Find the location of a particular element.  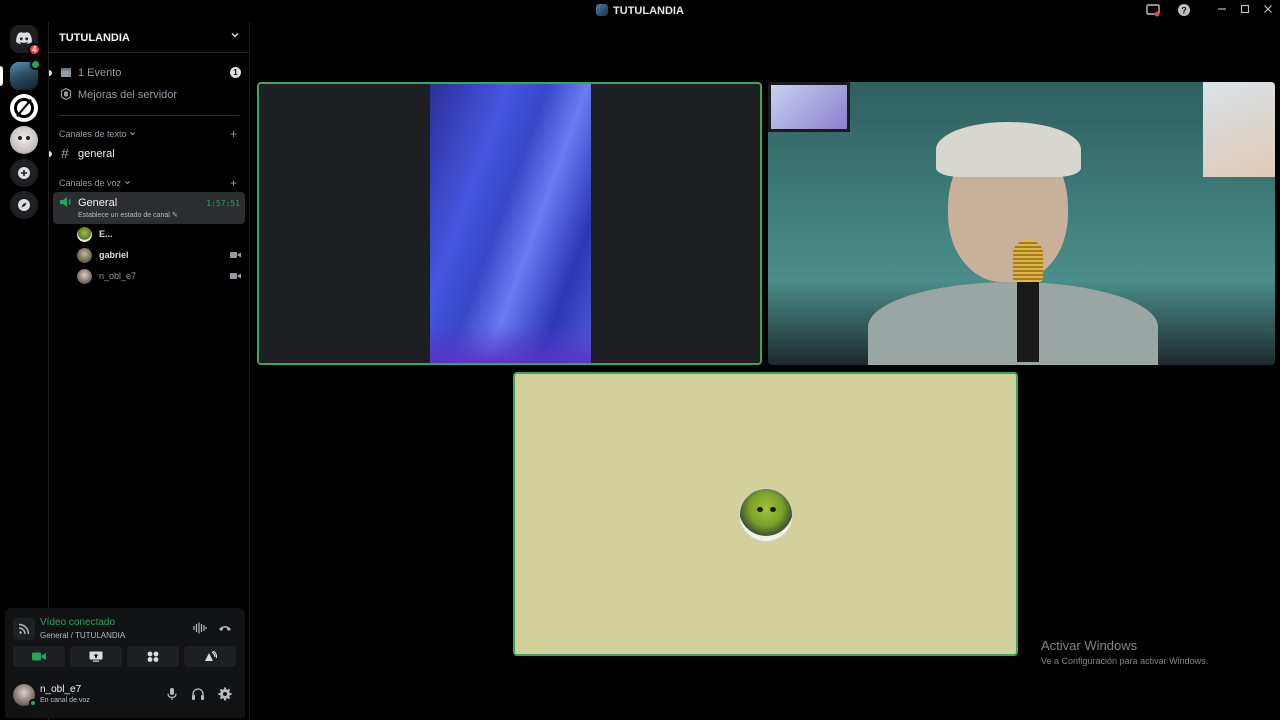

activities-button is located at coordinates (153, 656).